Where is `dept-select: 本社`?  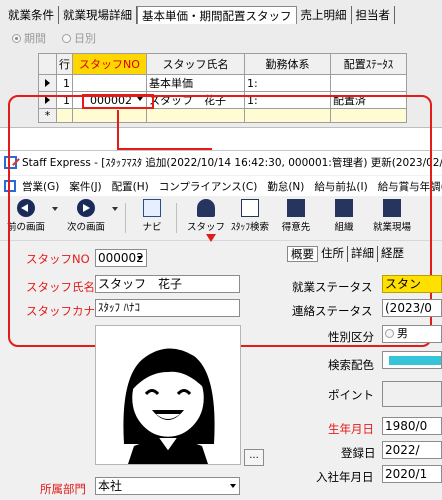
dept-select: 本社 is located at coordinates (167, 486).